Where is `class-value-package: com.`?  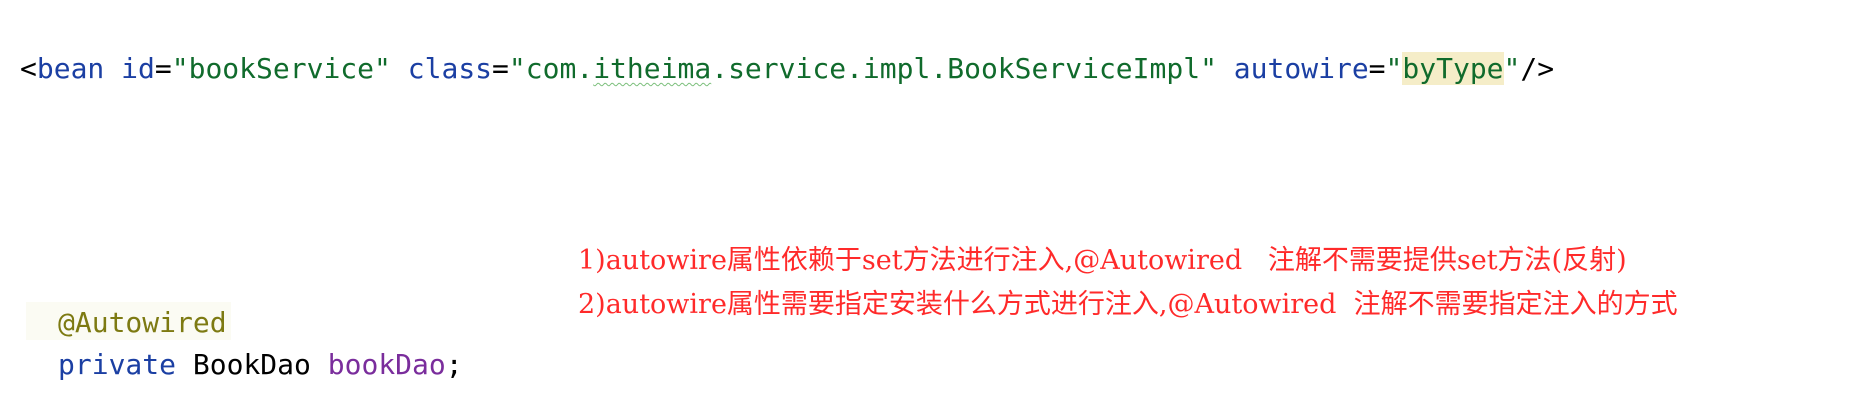
class-value-package: com. is located at coordinates (559, 68).